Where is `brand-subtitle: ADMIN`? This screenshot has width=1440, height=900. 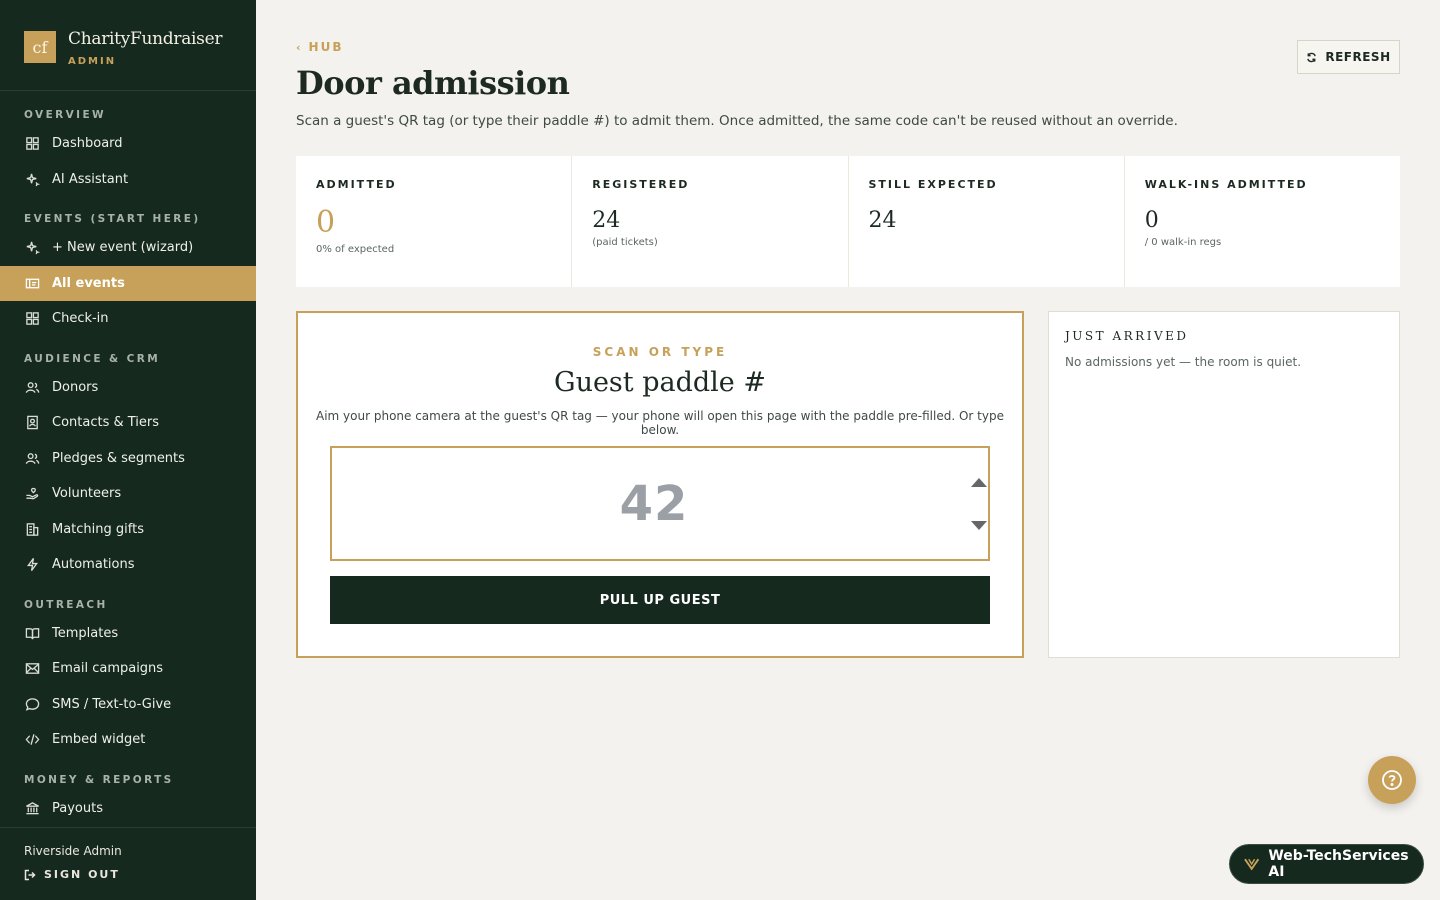 brand-subtitle: ADMIN is located at coordinates (92, 61).